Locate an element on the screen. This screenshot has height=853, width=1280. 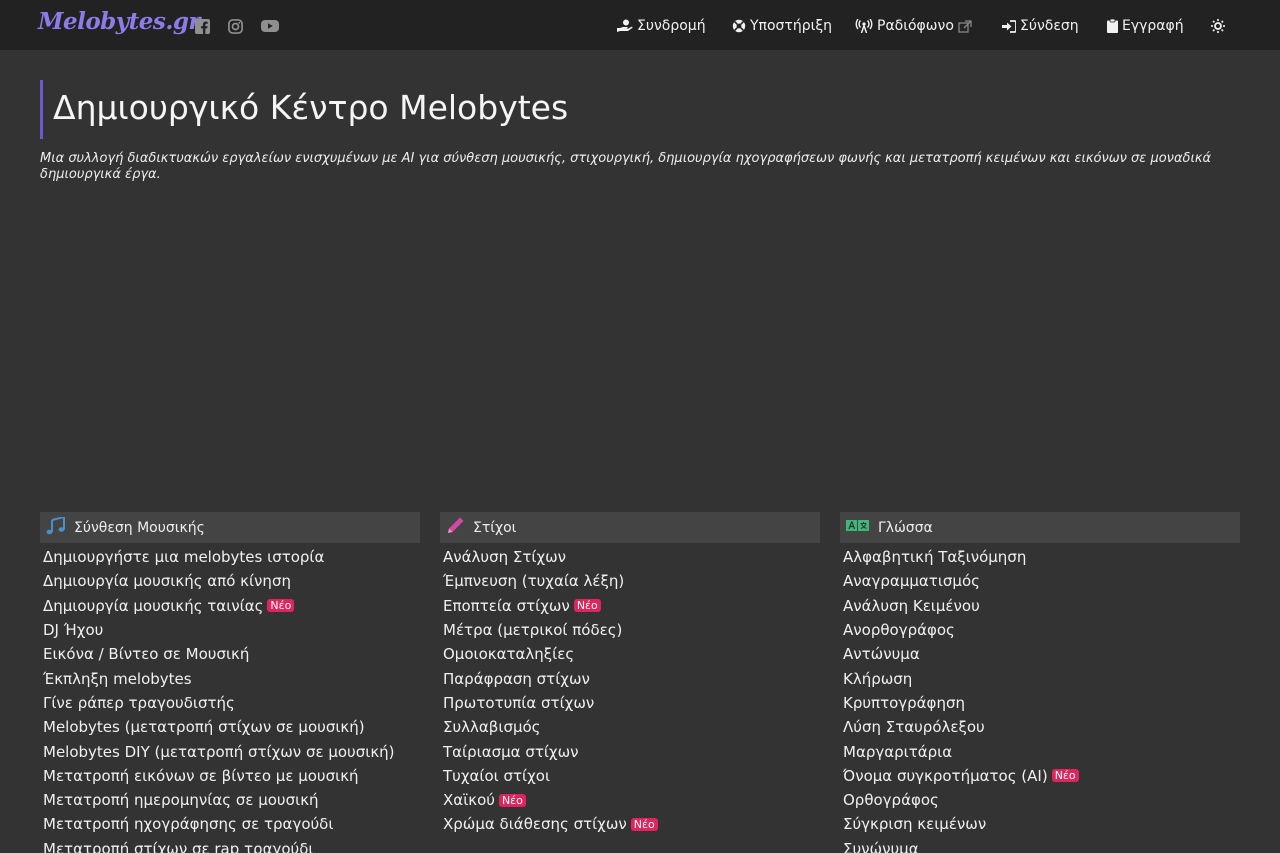
tool-link: Όνομα συγκροτήματος (AI) Νέο is located at coordinates (1040, 776).